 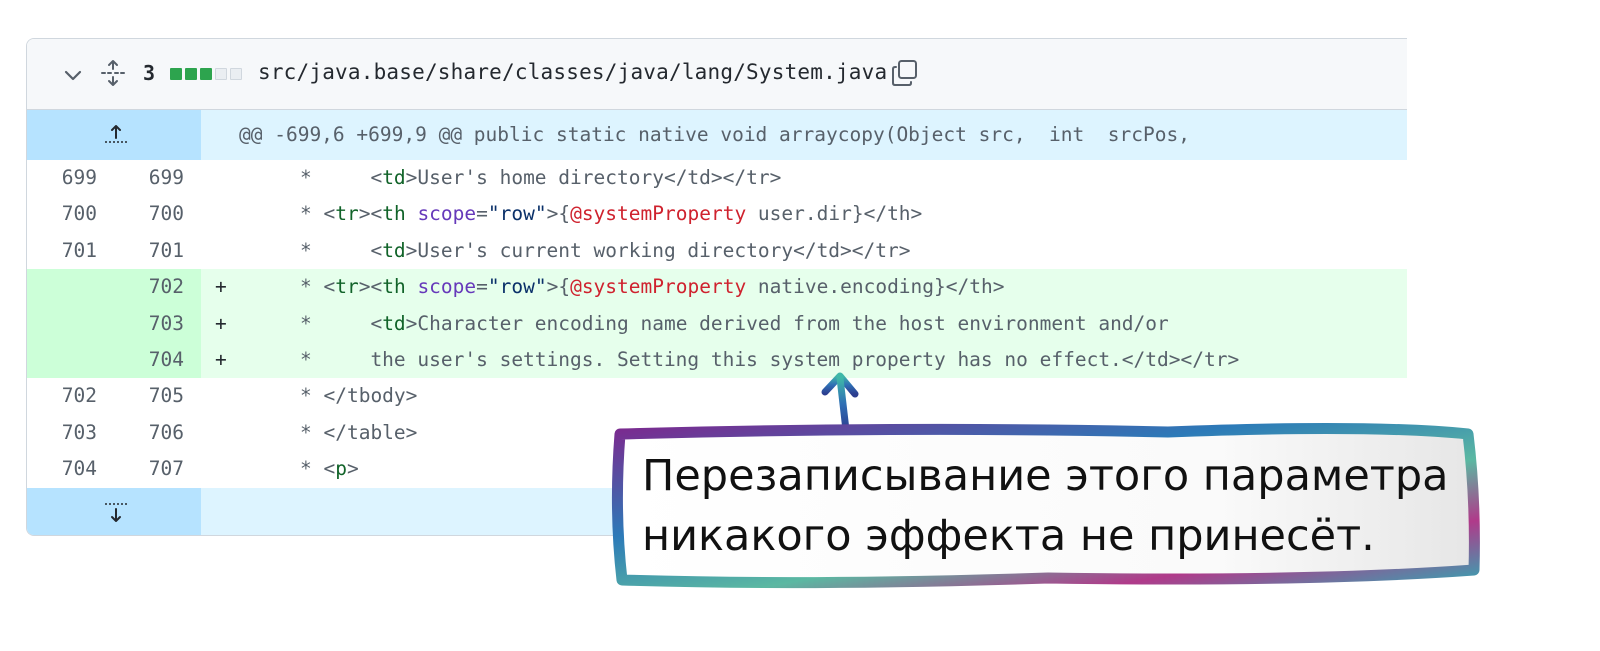 What do you see at coordinates (834, 214) in the screenshot?
I see `code-token-plain: user.dir}</th>` at bounding box center [834, 214].